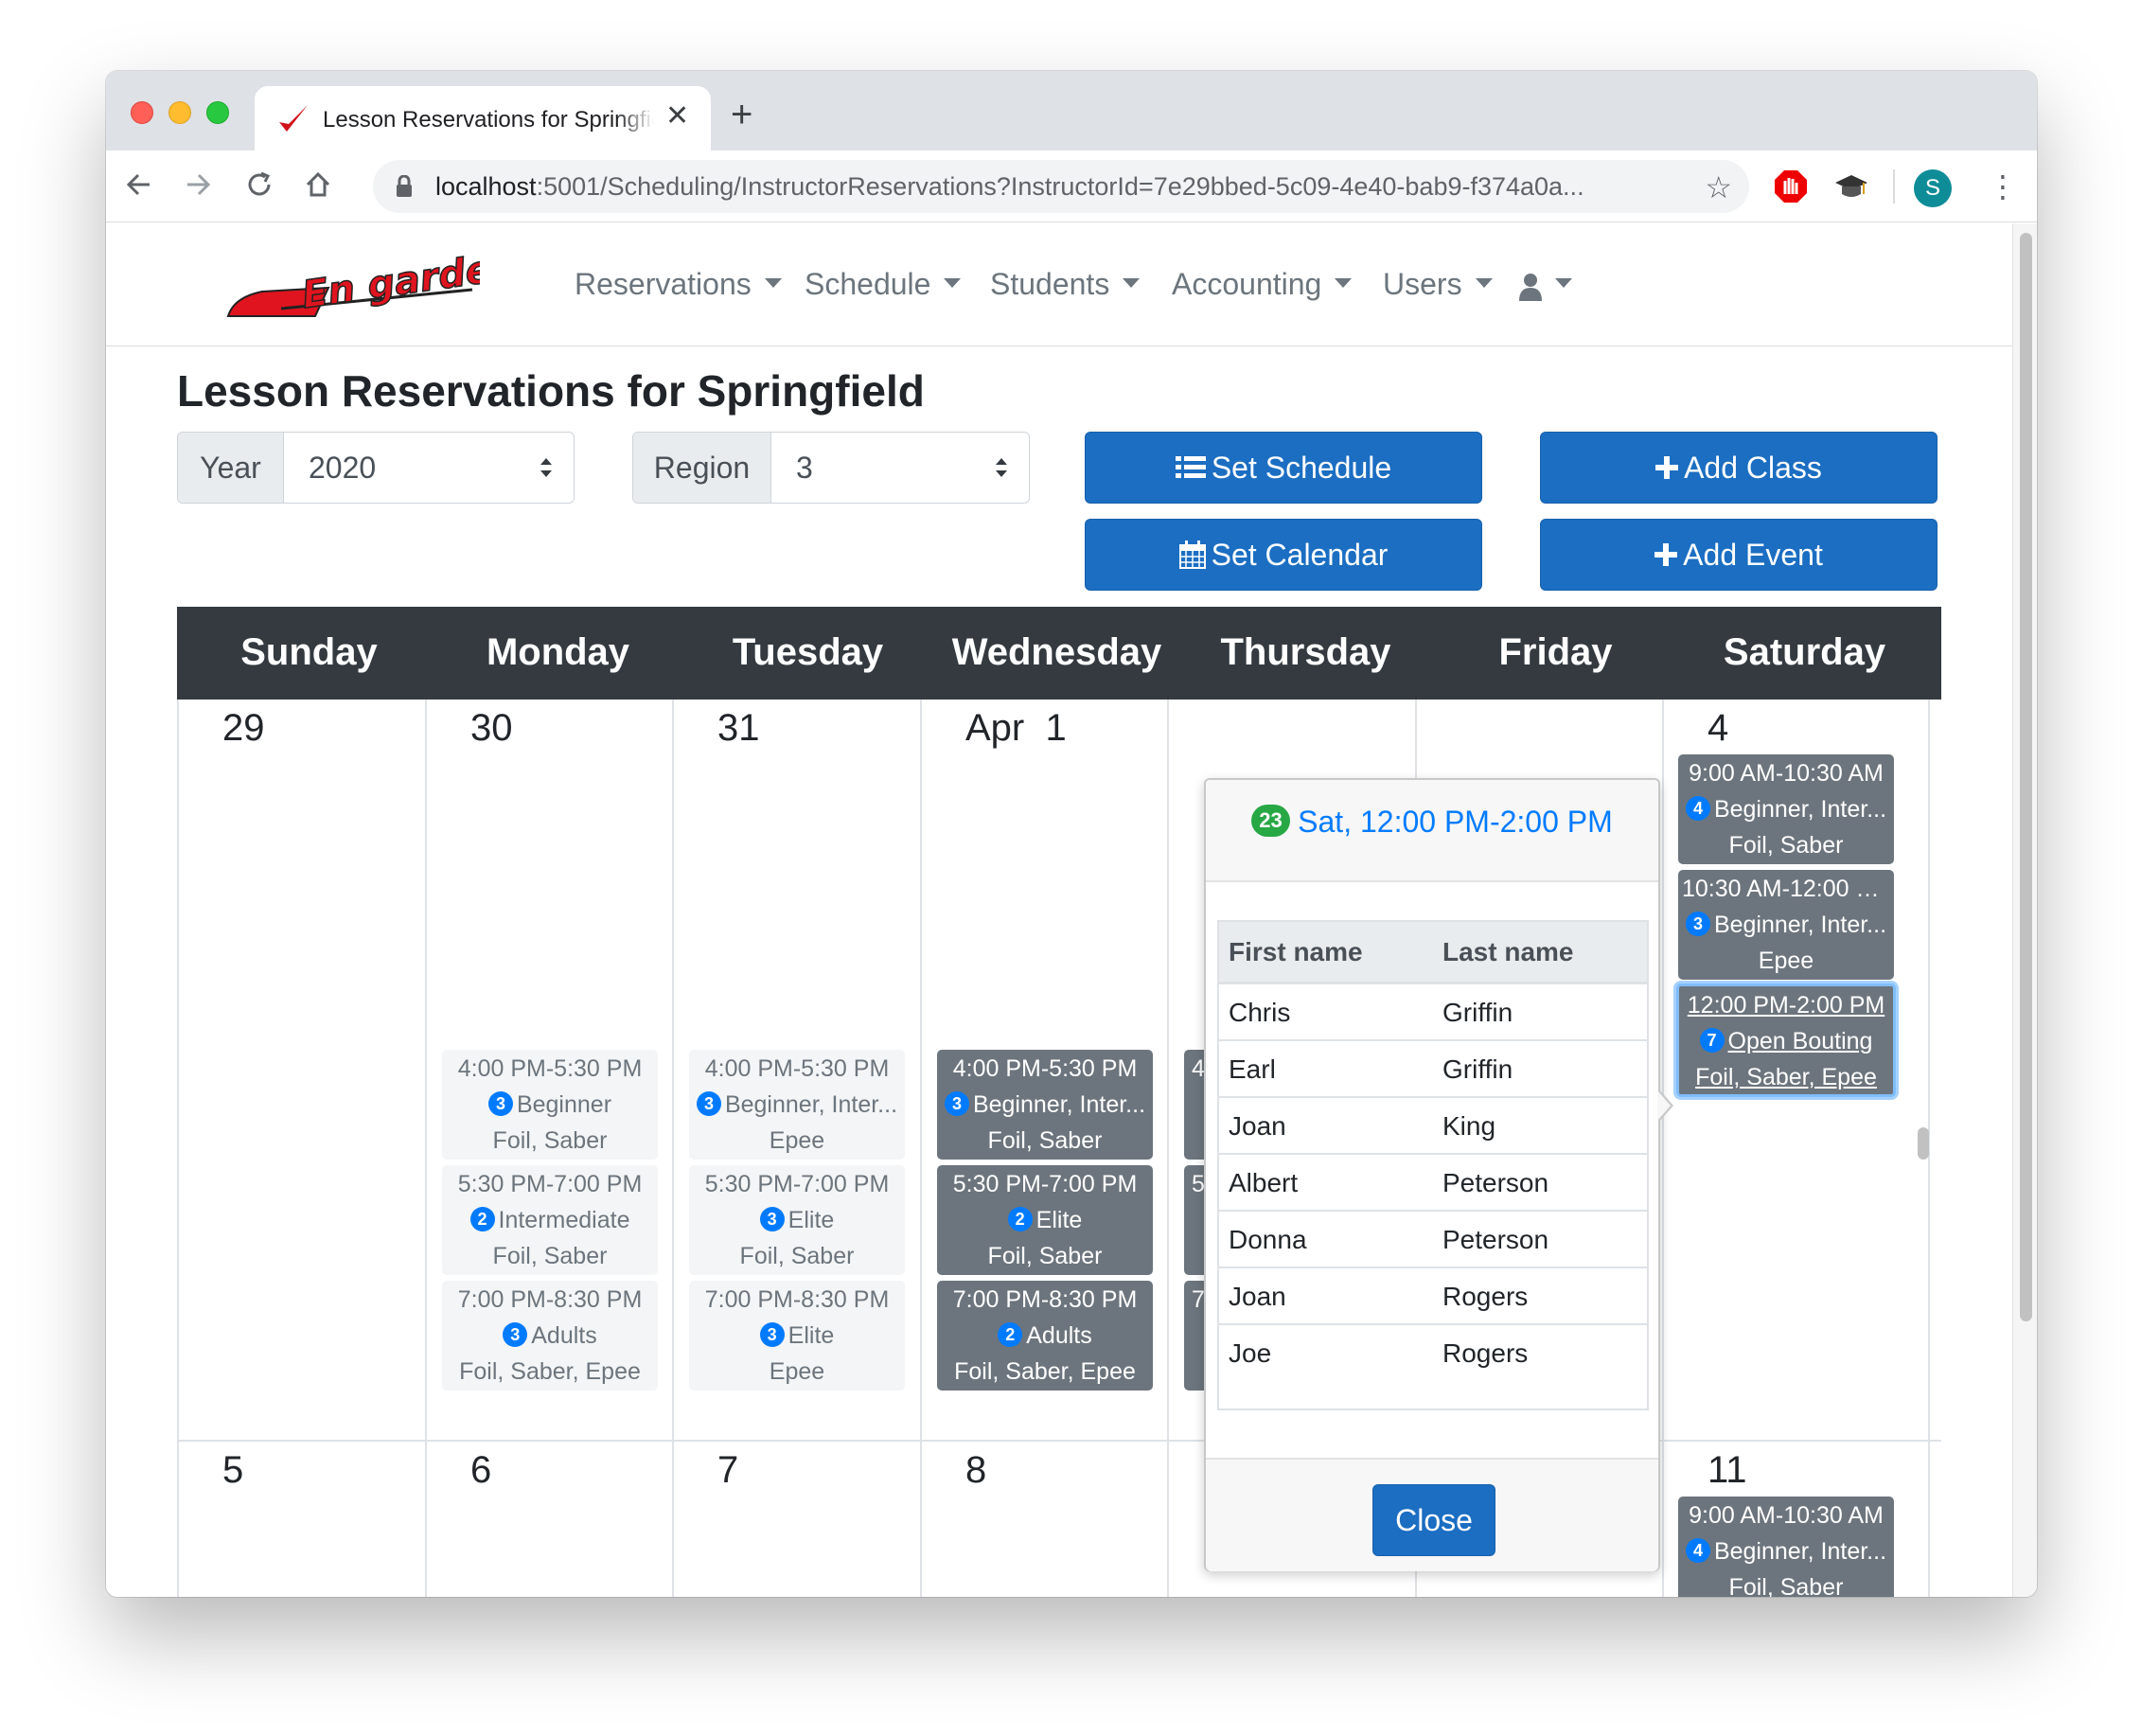 The height and width of the screenshot is (1736, 2141). What do you see at coordinates (1071, 111) in the screenshot?
I see `tab-strip: Lesson Reservations for Springfield ✕ +` at bounding box center [1071, 111].